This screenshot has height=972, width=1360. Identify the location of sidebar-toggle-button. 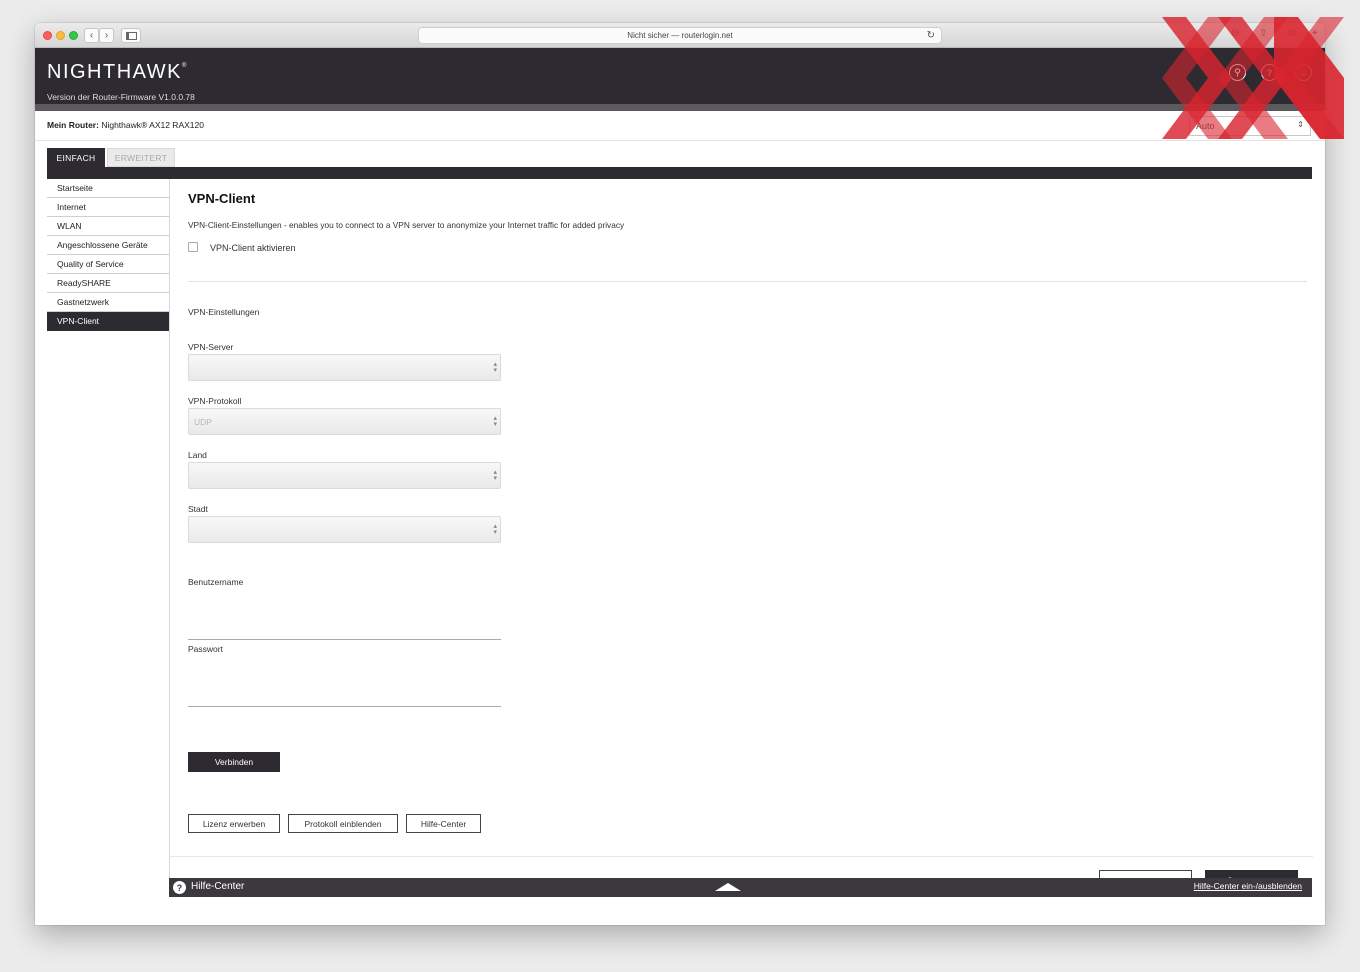
(131, 35).